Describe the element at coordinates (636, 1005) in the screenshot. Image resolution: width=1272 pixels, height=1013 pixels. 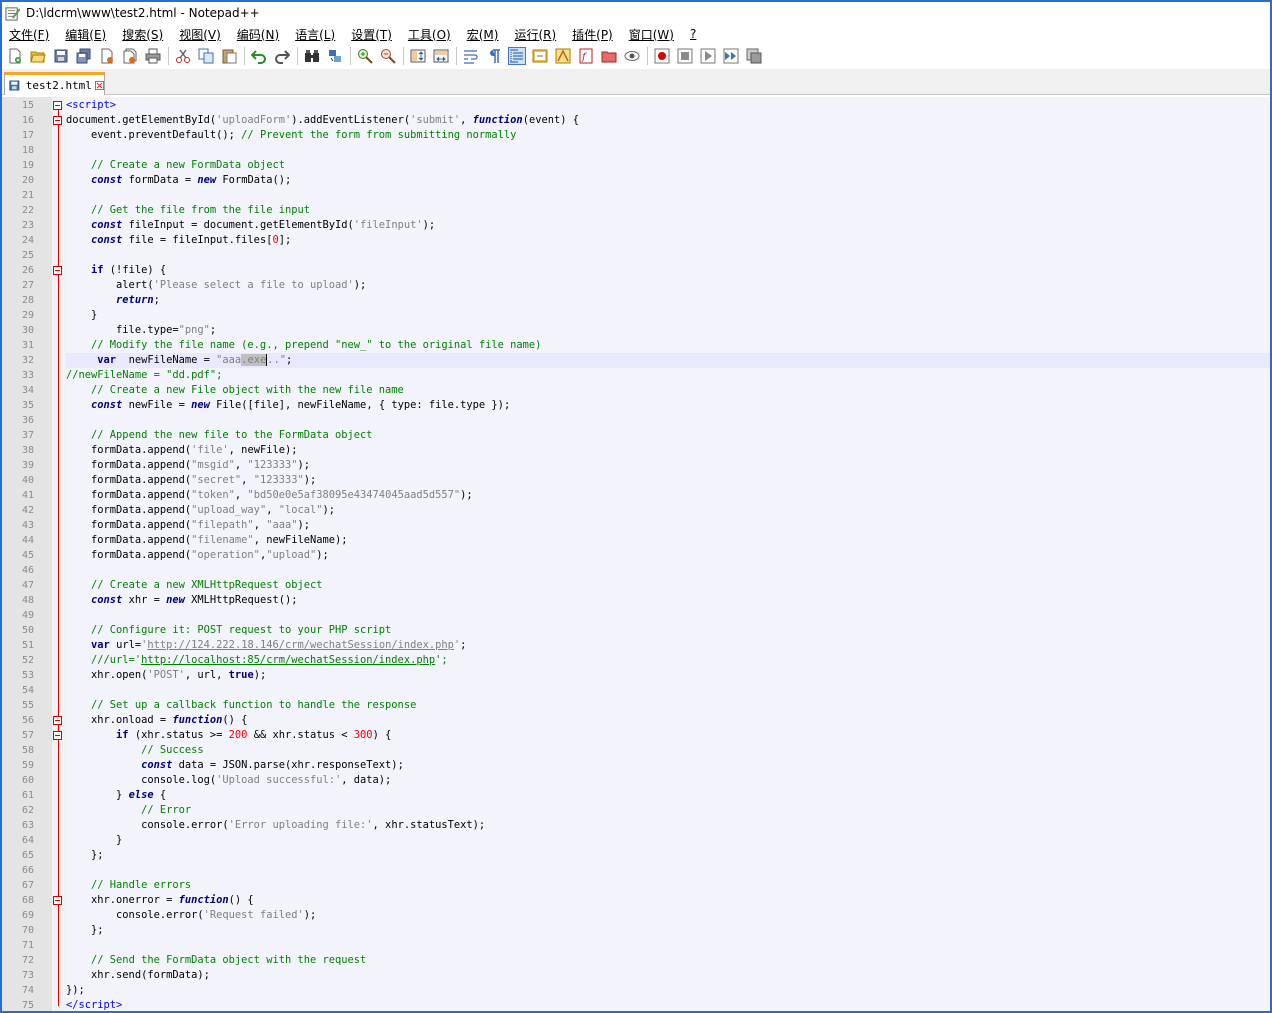
I see `code-line: 75 </script>` at that location.